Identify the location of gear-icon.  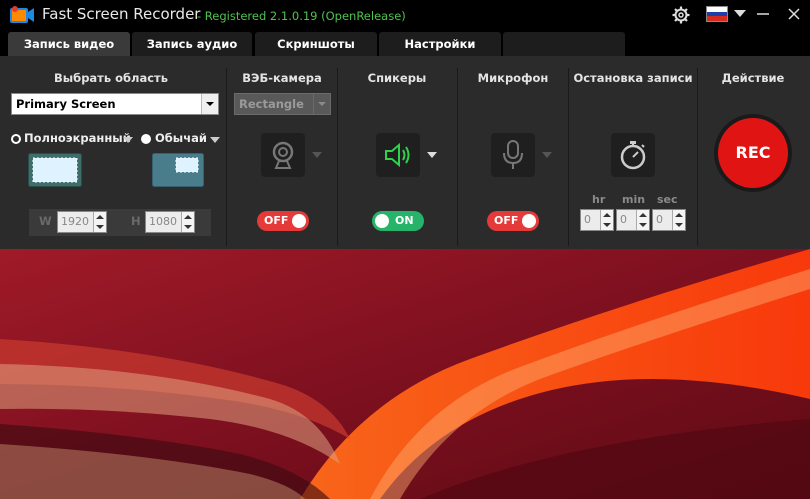
(681, 15).